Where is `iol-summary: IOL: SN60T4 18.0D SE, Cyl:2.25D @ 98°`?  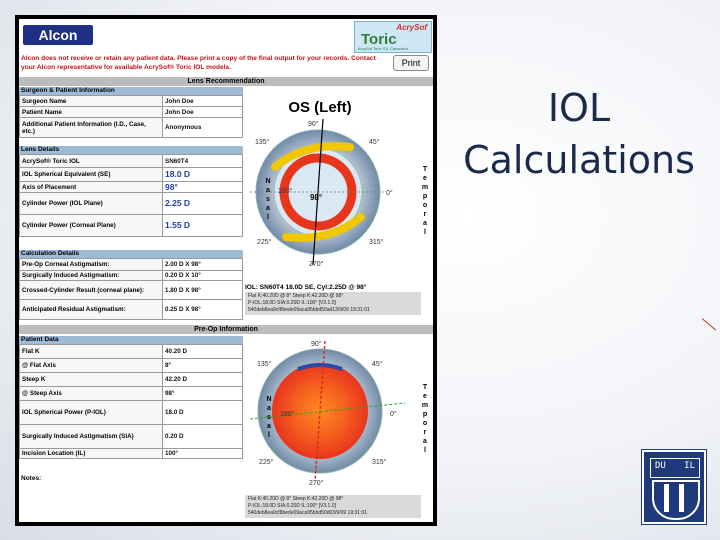 iol-summary: IOL: SN60T4 18.0D SE, Cyl:2.25D @ 98° is located at coordinates (306, 287).